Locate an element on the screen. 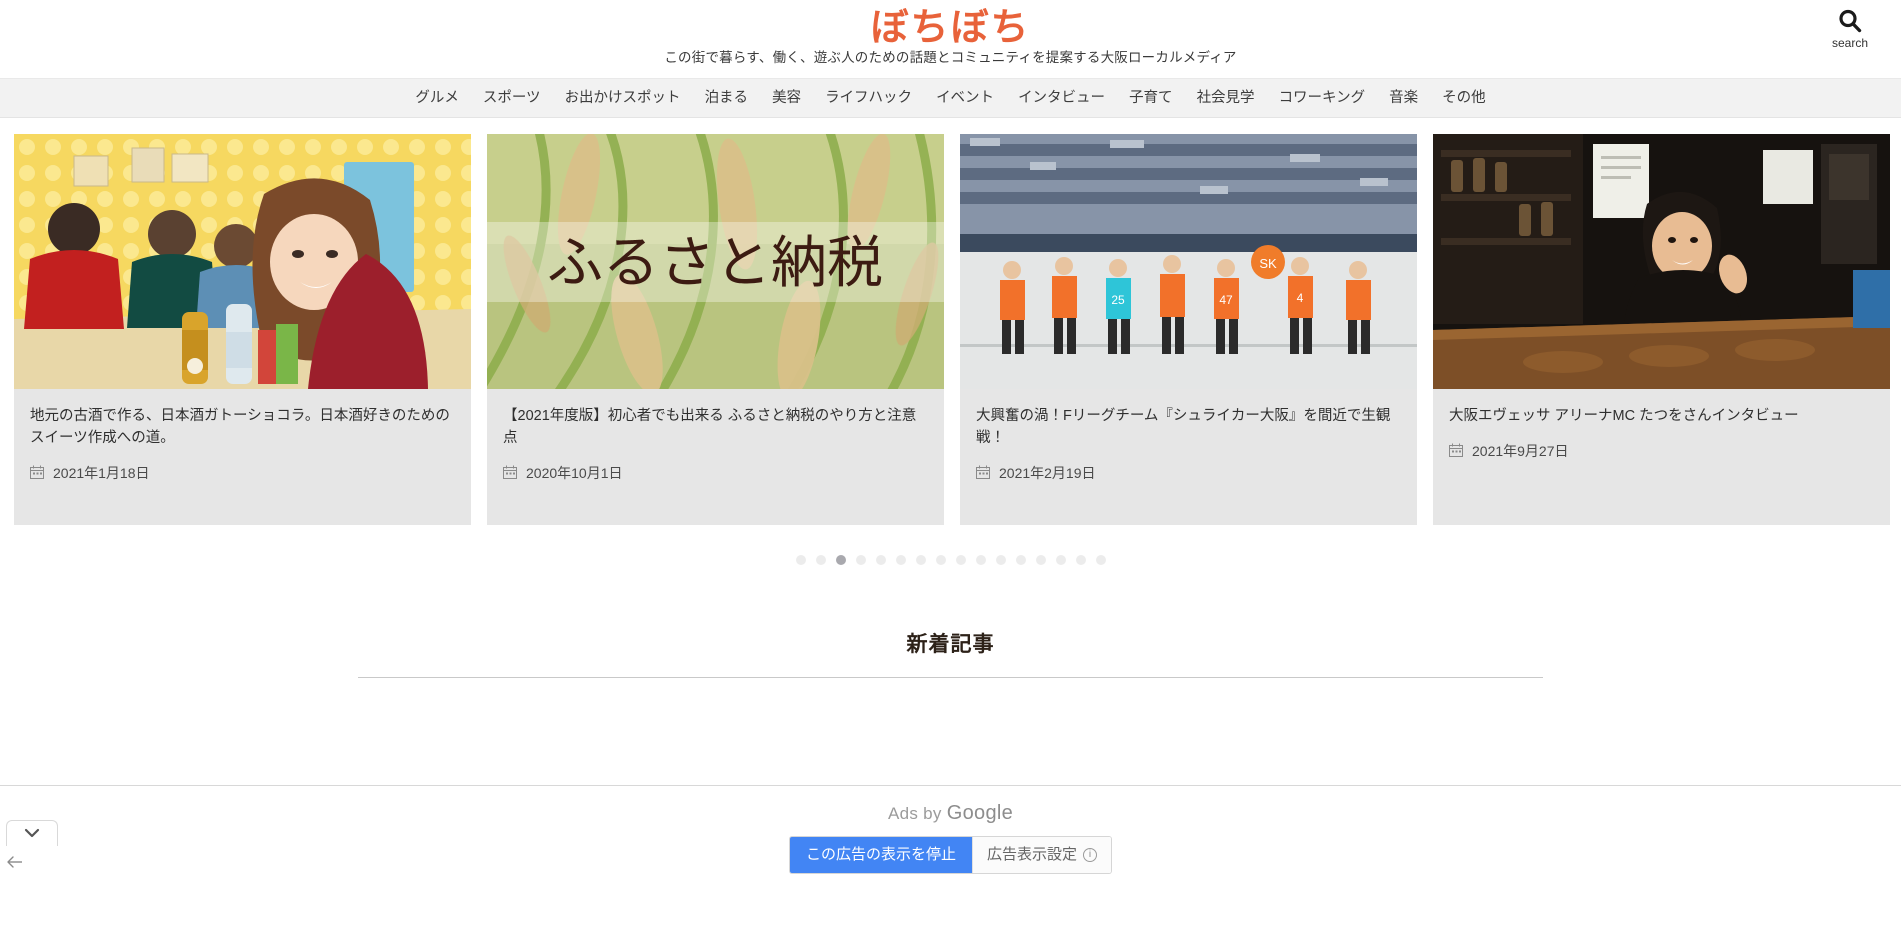  nav-item-lifehack: ライフハック is located at coordinates (868, 98).